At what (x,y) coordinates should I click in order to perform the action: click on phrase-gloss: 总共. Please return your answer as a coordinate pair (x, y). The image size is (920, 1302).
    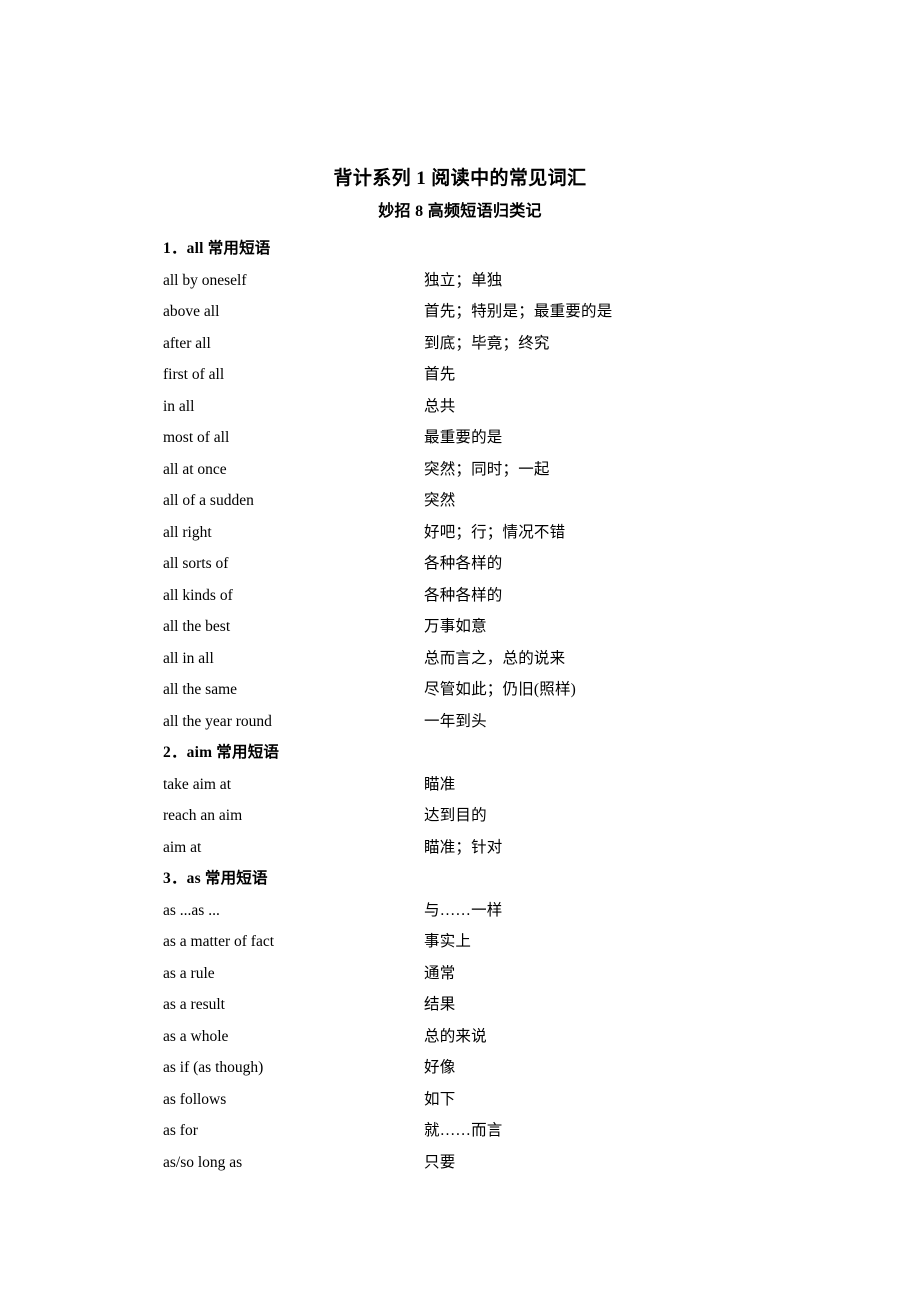
    Looking at the image, I should click on (440, 406).